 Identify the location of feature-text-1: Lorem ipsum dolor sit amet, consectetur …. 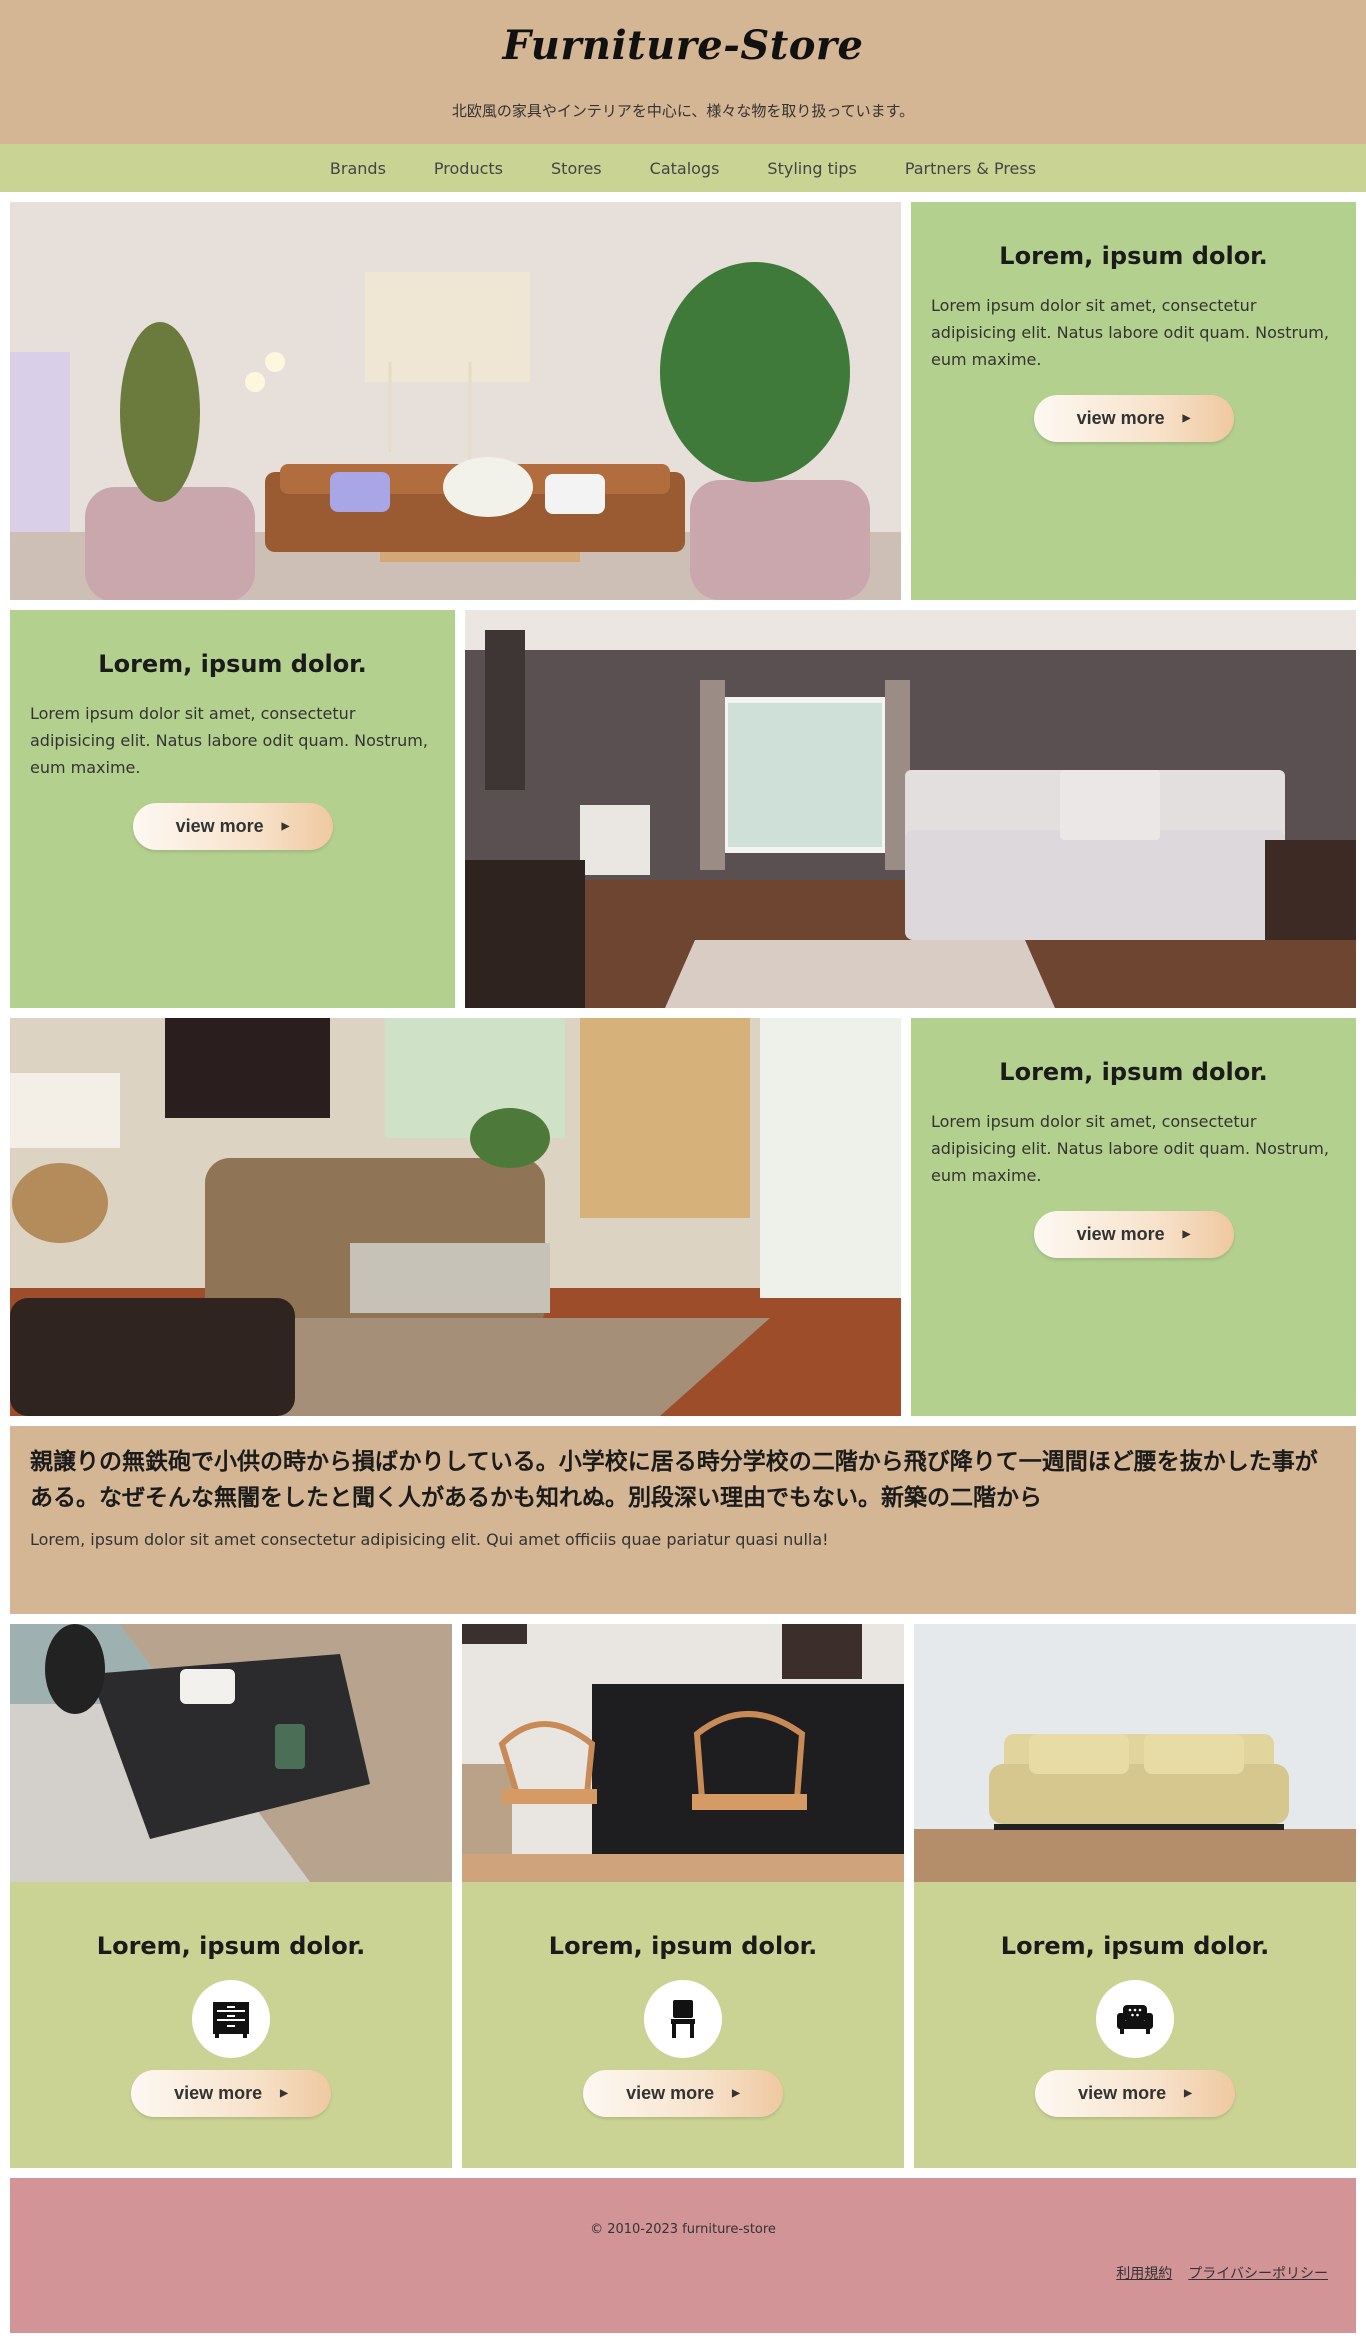
(1130, 332).